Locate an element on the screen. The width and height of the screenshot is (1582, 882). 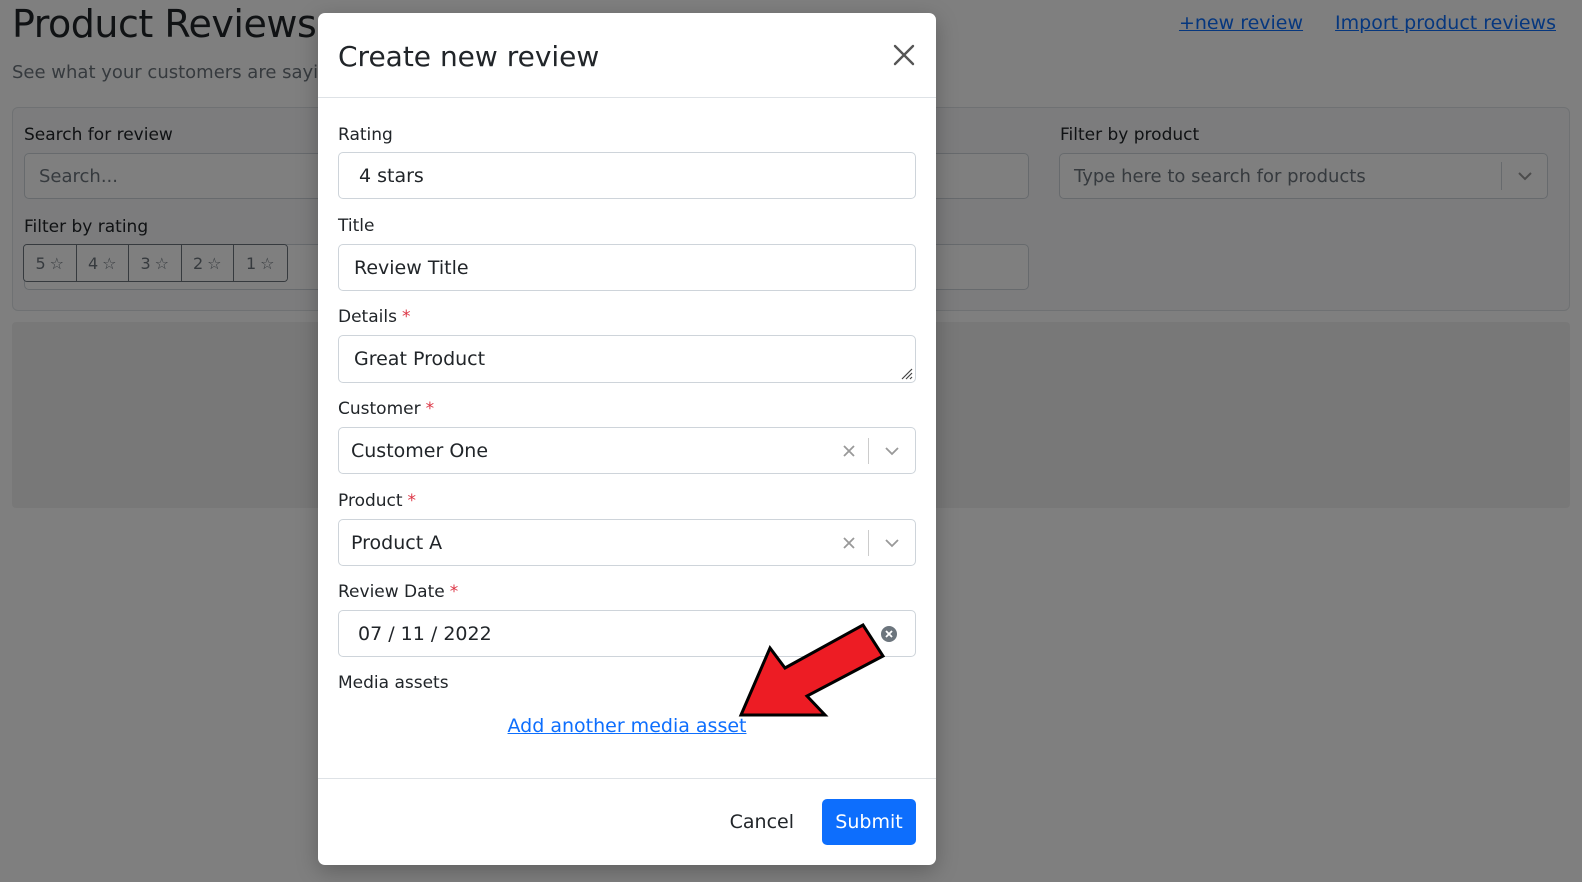
add-media-asset-link: Add another media asset is located at coordinates (627, 726).